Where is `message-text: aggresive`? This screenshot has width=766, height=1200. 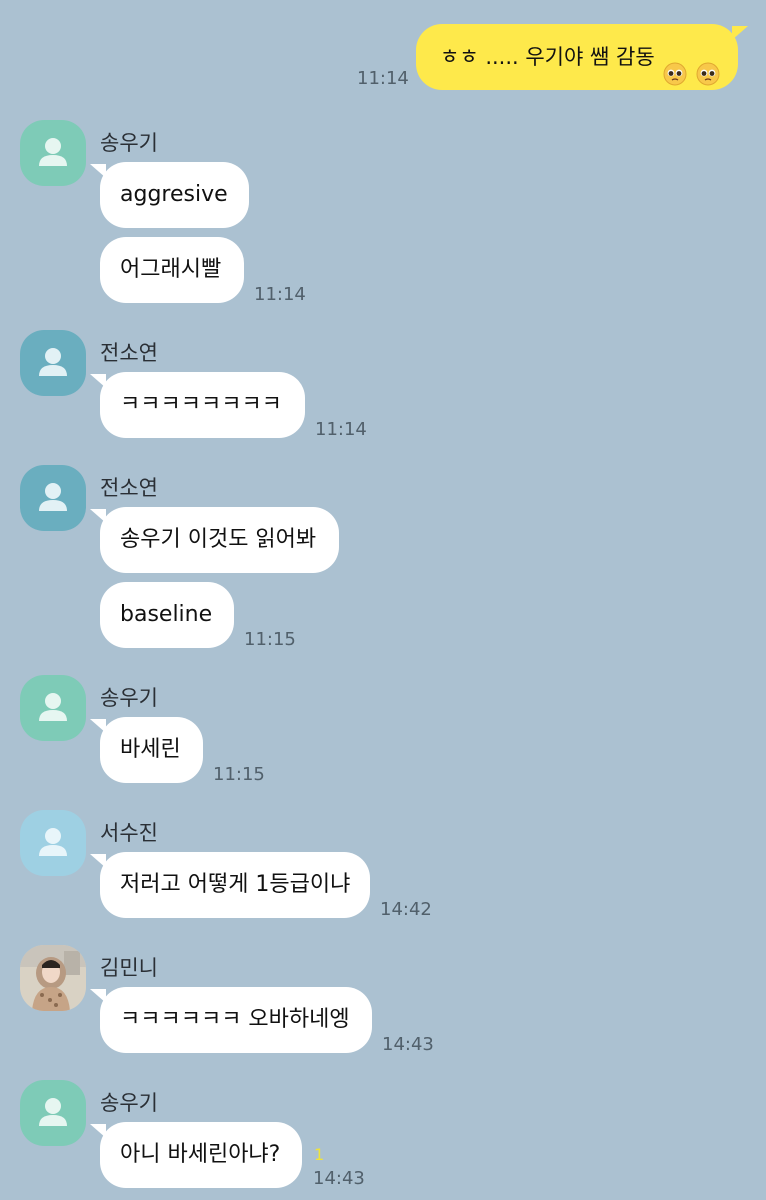
message-text: aggresive is located at coordinates (174, 194).